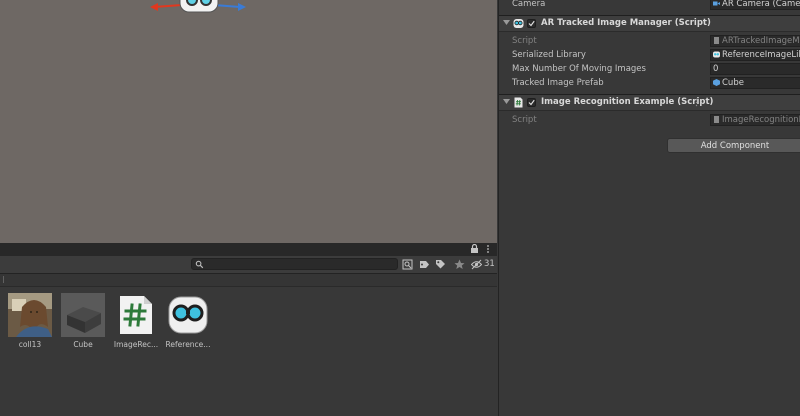 This screenshot has height=416, width=800. Describe the element at coordinates (3, 279) in the screenshot. I see `breadcrumb-separator` at that location.